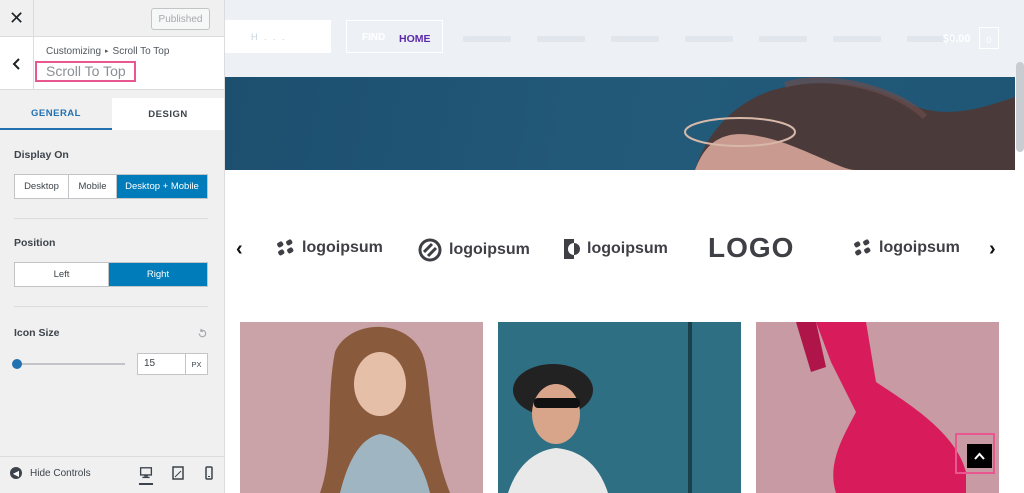  I want to click on collapse-icon: ◀, so click(16, 473).